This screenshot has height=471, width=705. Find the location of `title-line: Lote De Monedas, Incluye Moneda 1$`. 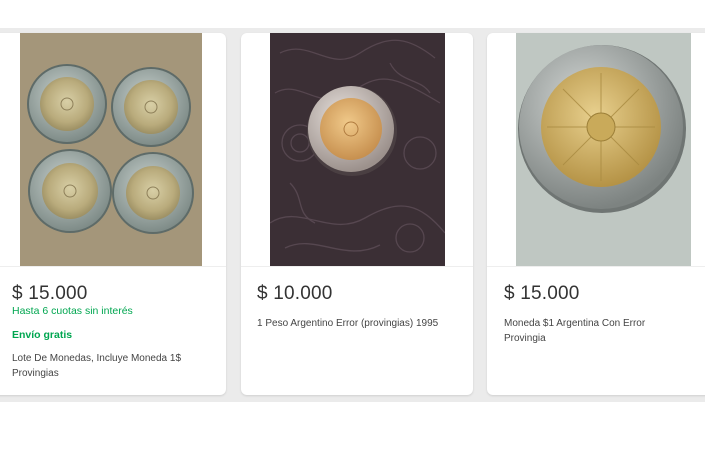

title-line: Lote De Monedas, Incluye Moneda 1$ is located at coordinates (96, 358).